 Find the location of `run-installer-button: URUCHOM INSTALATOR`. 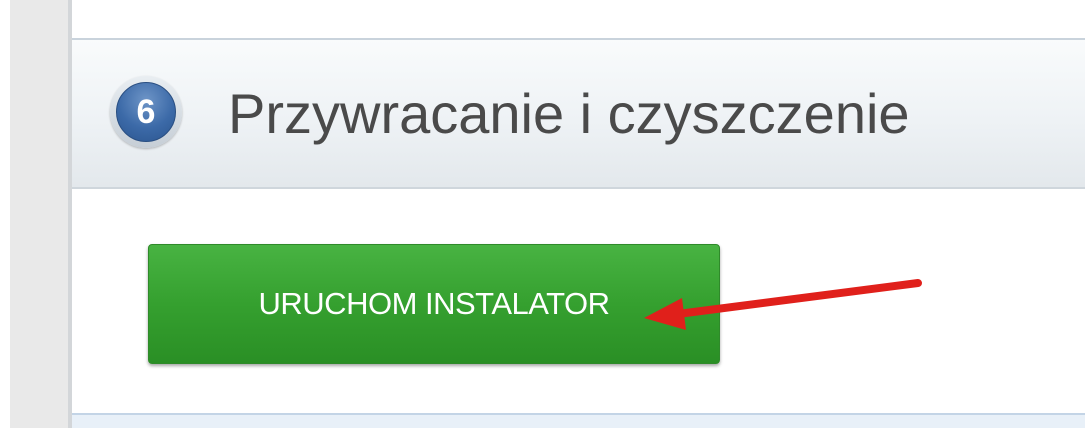

run-installer-button: URUCHOM INSTALATOR is located at coordinates (434, 304).